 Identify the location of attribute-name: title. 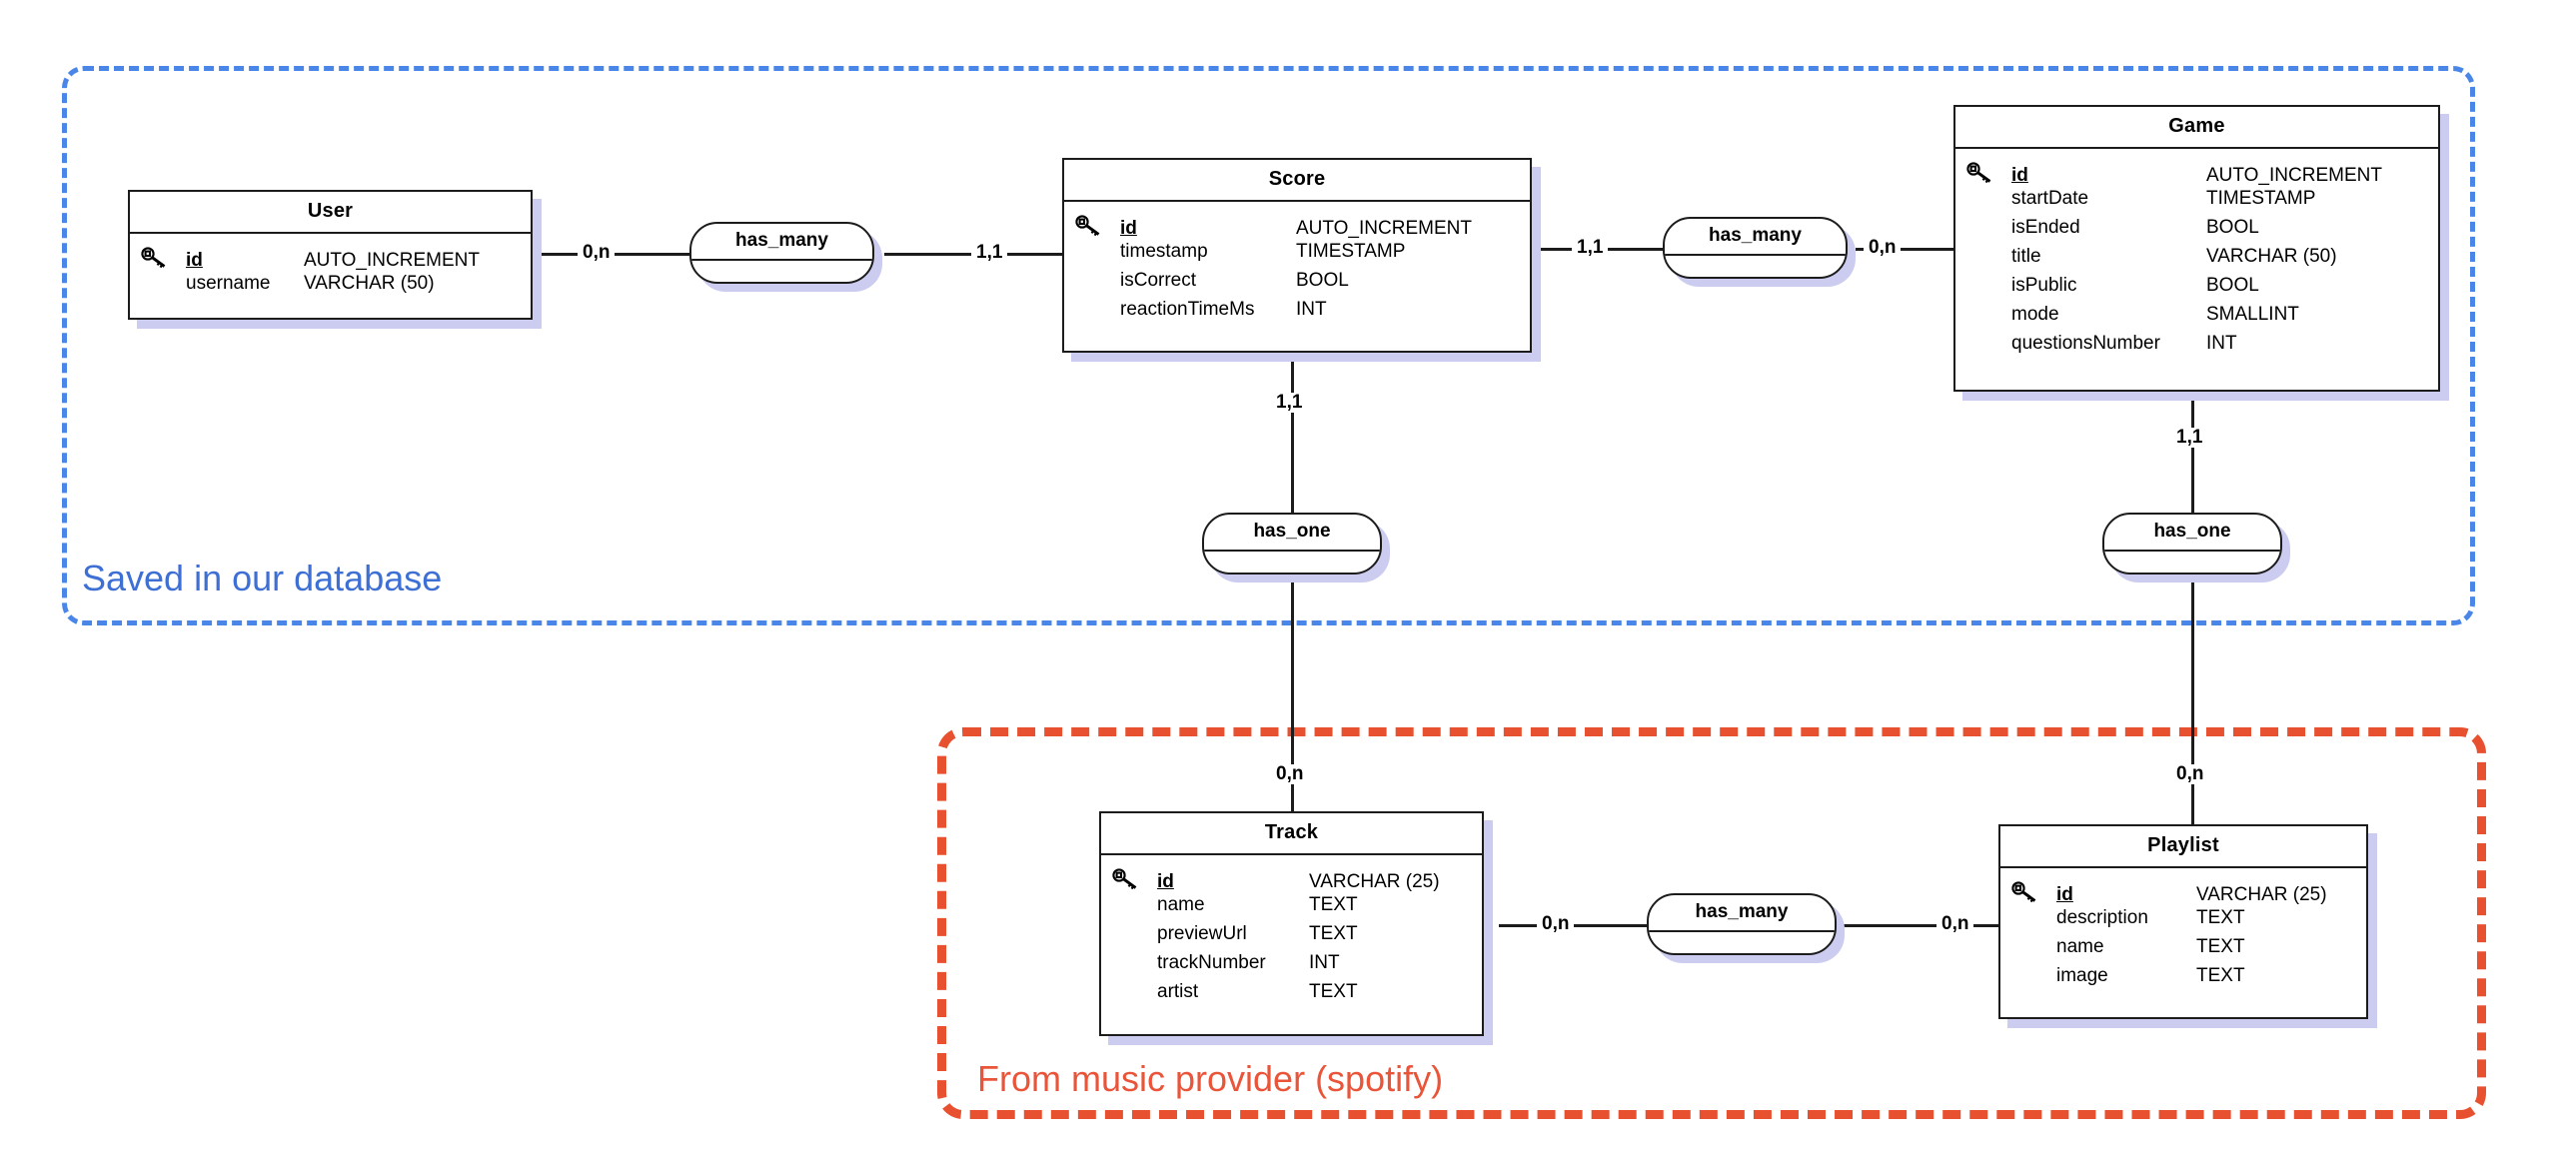
(2026, 256).